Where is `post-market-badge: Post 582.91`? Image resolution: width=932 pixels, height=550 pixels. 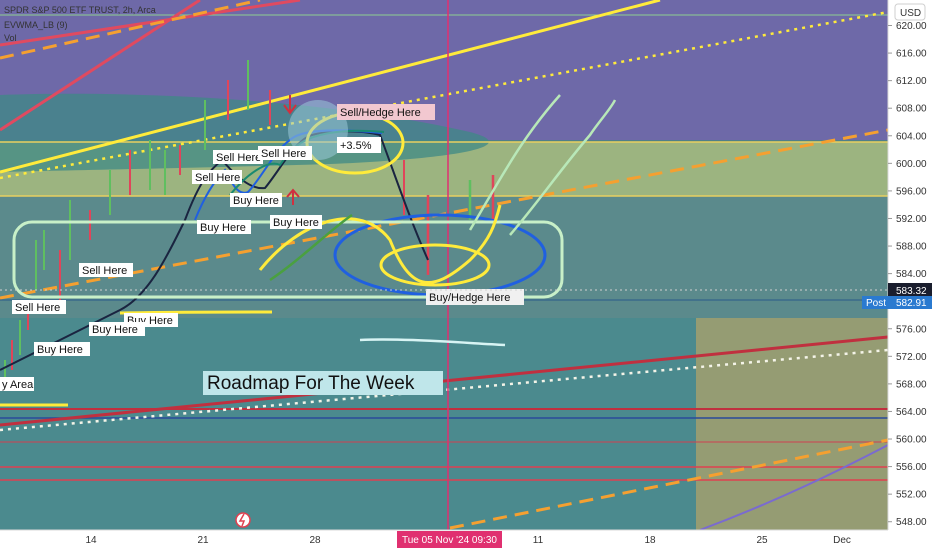 post-market-badge: Post 582.91 is located at coordinates (897, 302).